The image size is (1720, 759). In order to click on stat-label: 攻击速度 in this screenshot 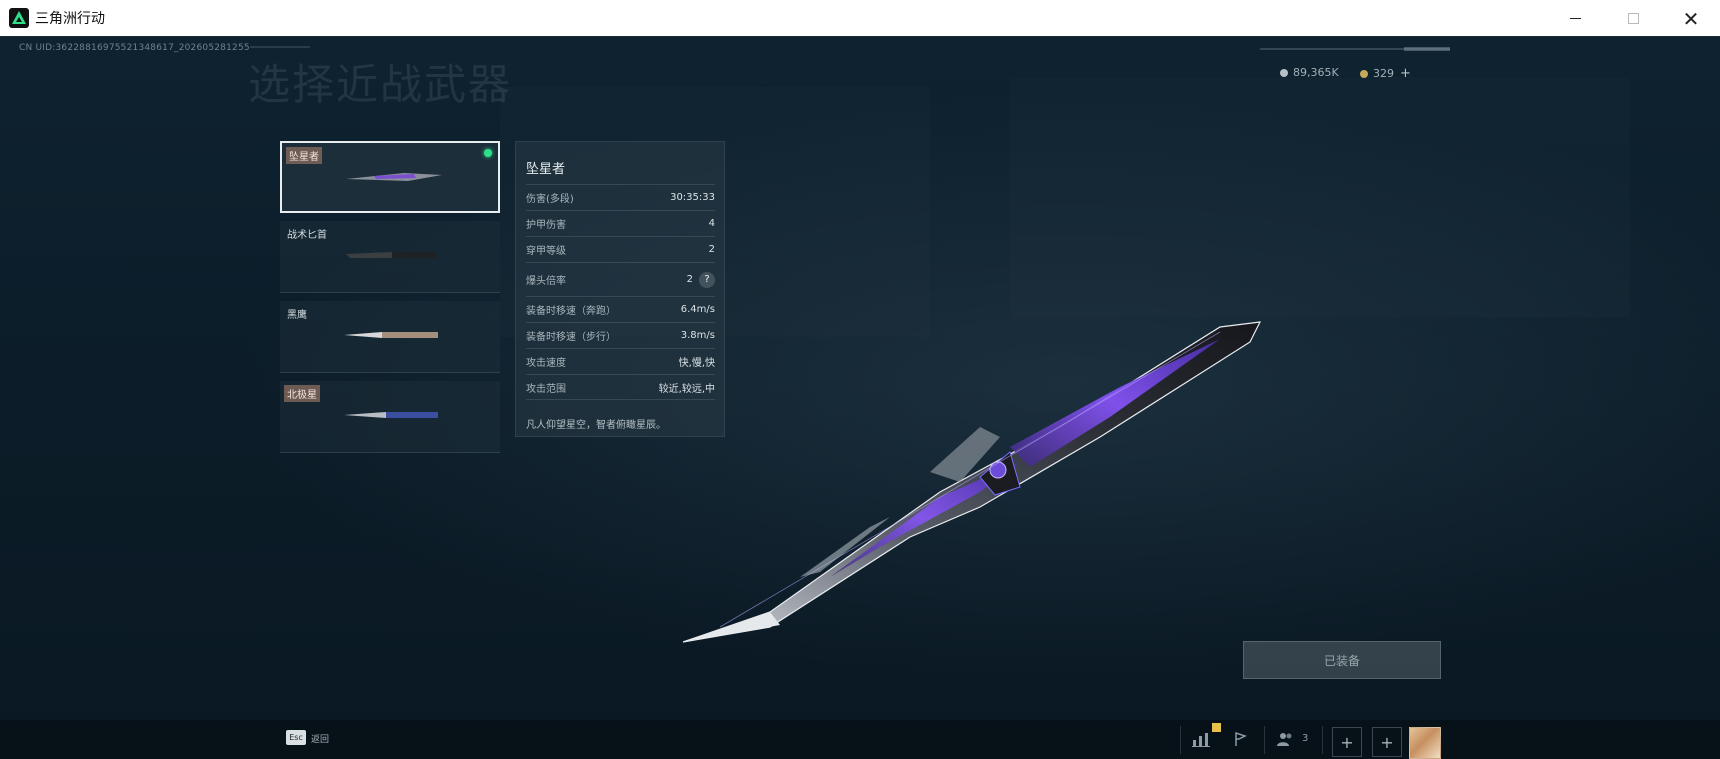, I will do `click(546, 363)`.